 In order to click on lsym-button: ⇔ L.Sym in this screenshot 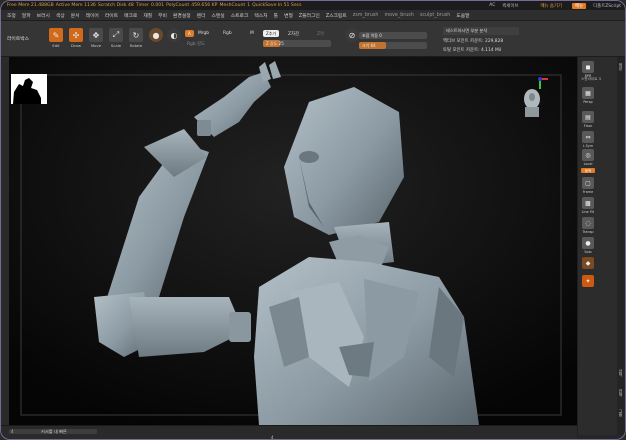, I will do `click(588, 139)`.